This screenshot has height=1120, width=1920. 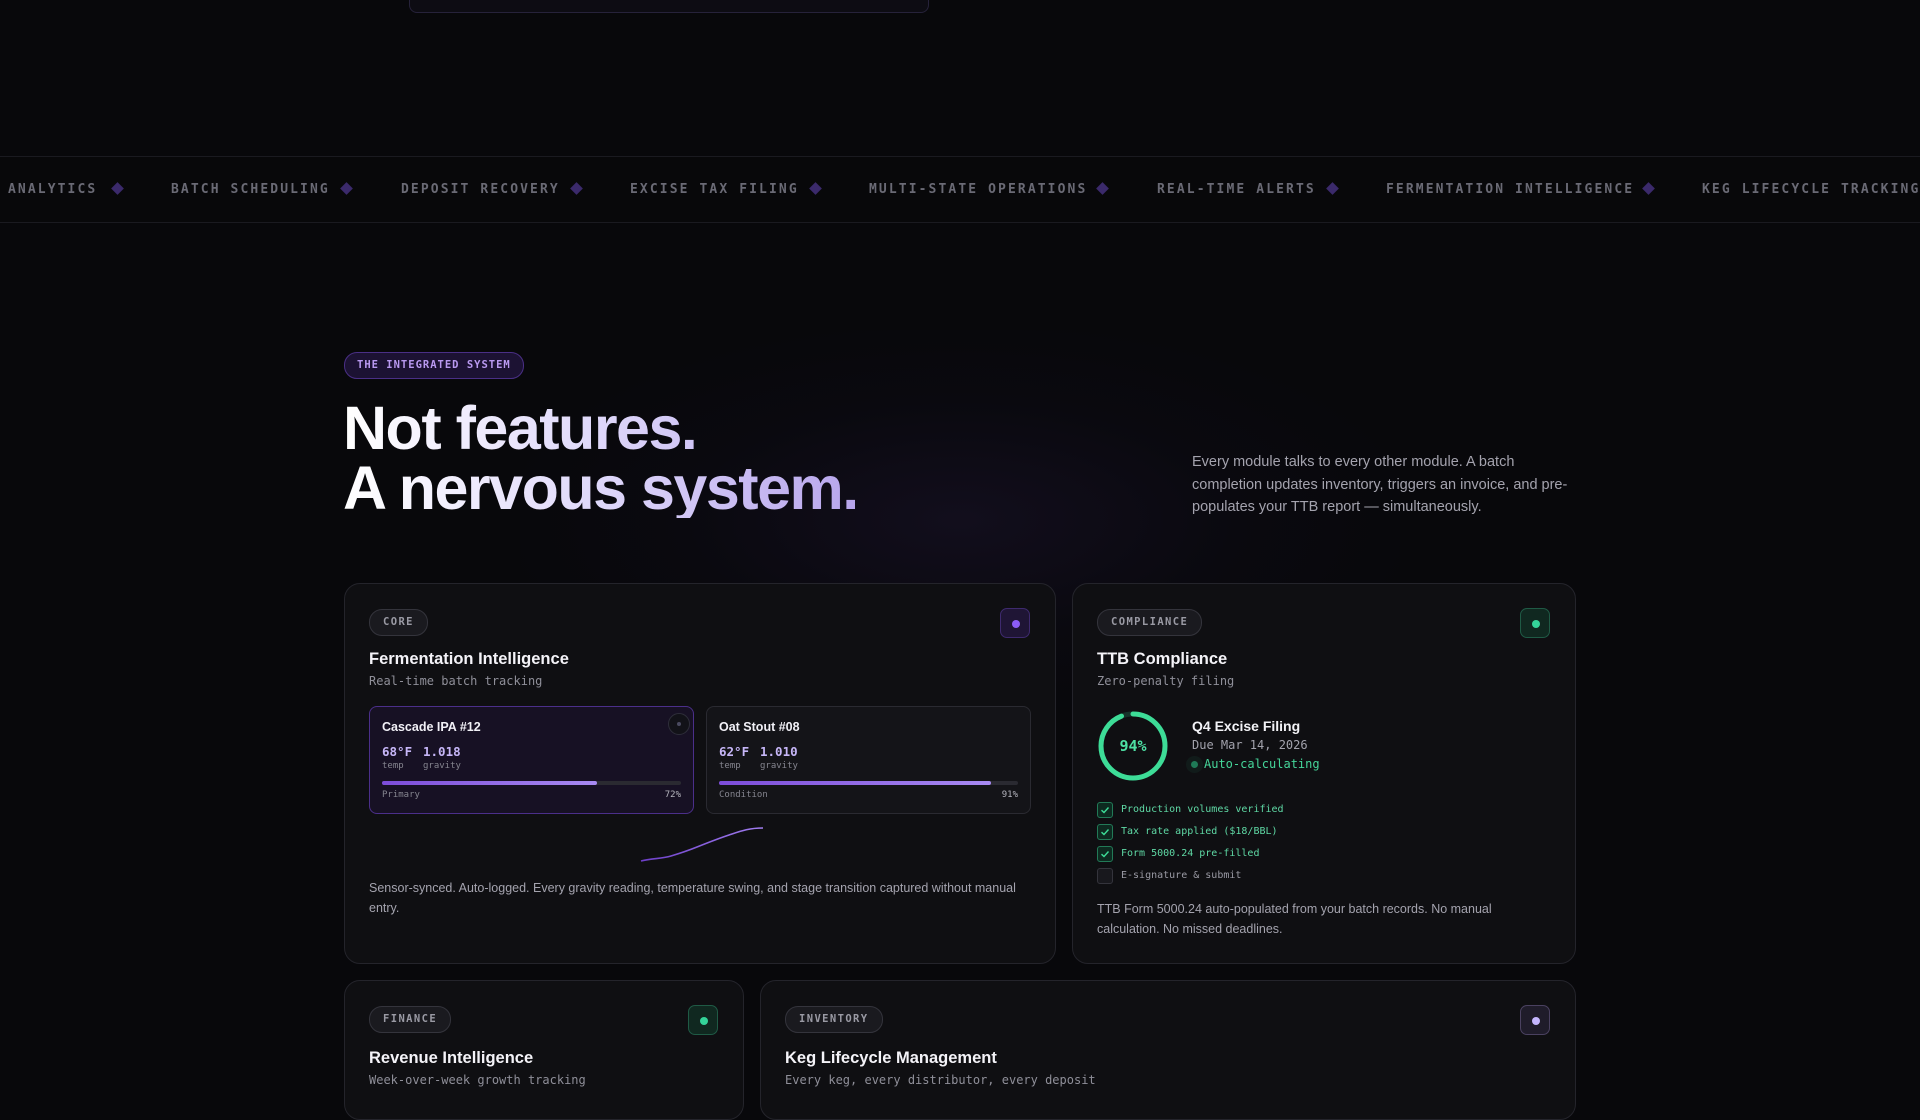 What do you see at coordinates (743, 795) in the screenshot?
I see `stage-label: Condition` at bounding box center [743, 795].